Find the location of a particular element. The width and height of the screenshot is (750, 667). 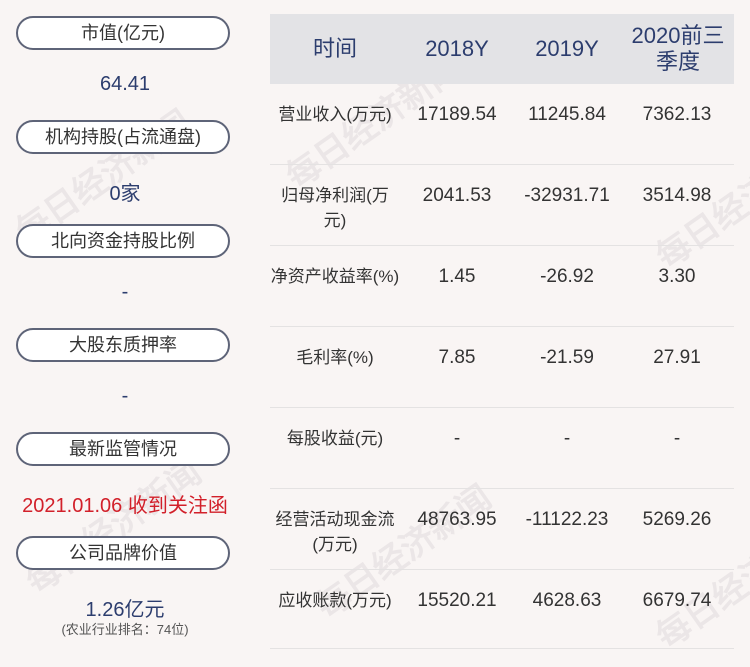

cell-2020: 6679.74 is located at coordinates (677, 600).